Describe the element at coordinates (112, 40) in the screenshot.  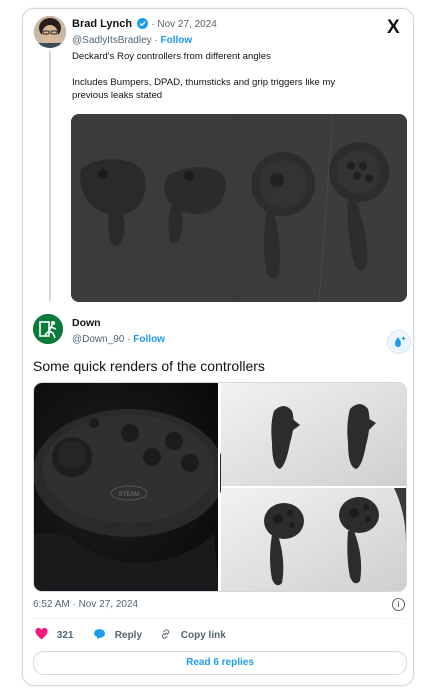
I see `quoted-handle: @SadlyItsBradley` at that location.